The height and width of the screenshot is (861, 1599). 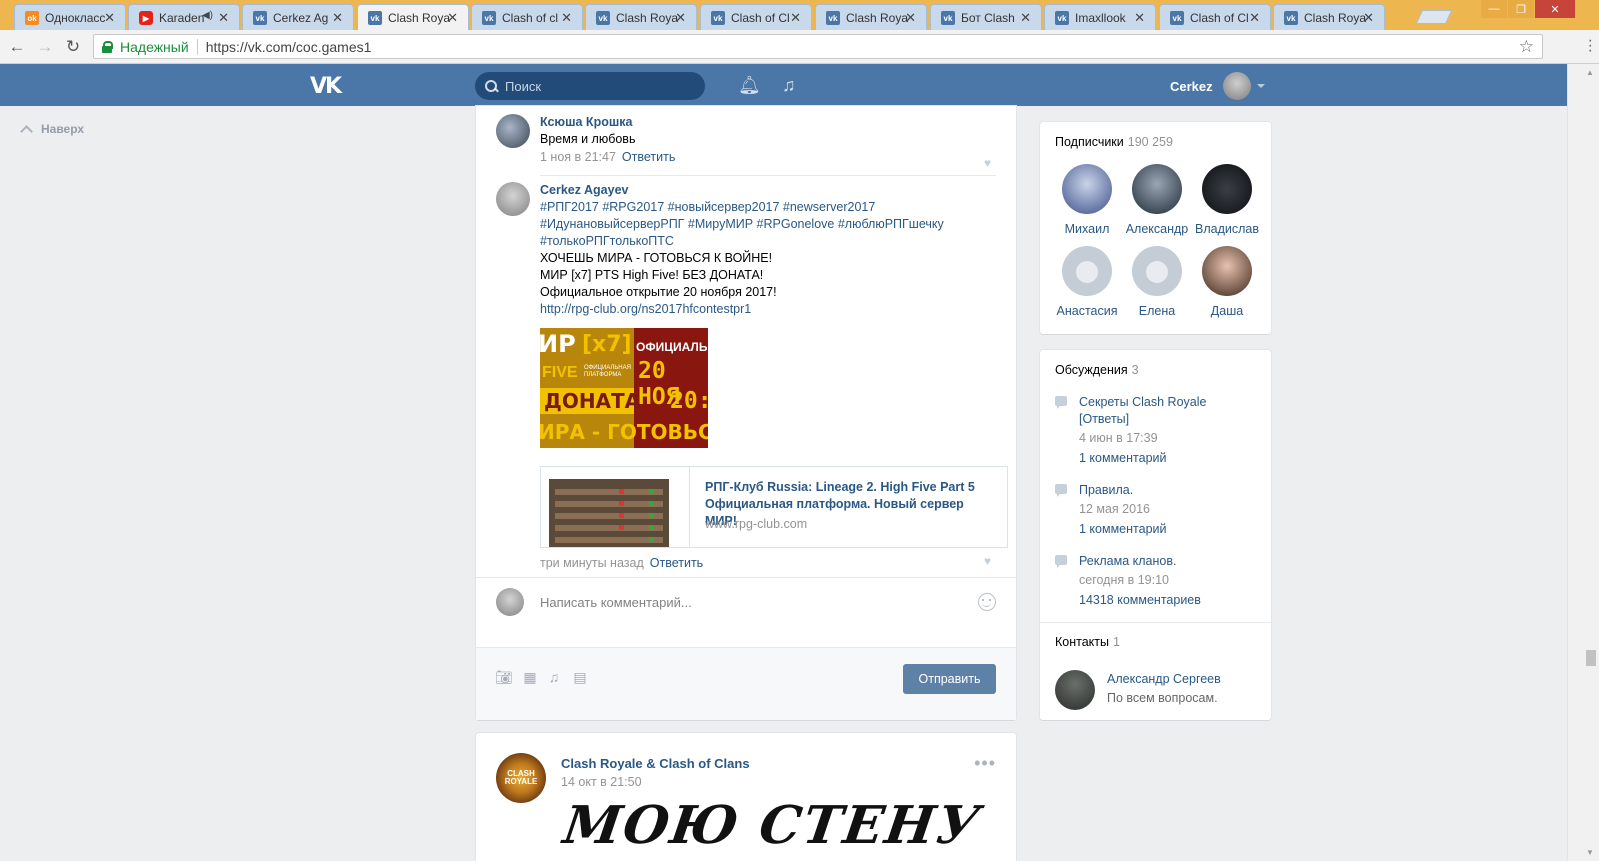 I want to click on back-icon: ←, so click(x=17, y=47).